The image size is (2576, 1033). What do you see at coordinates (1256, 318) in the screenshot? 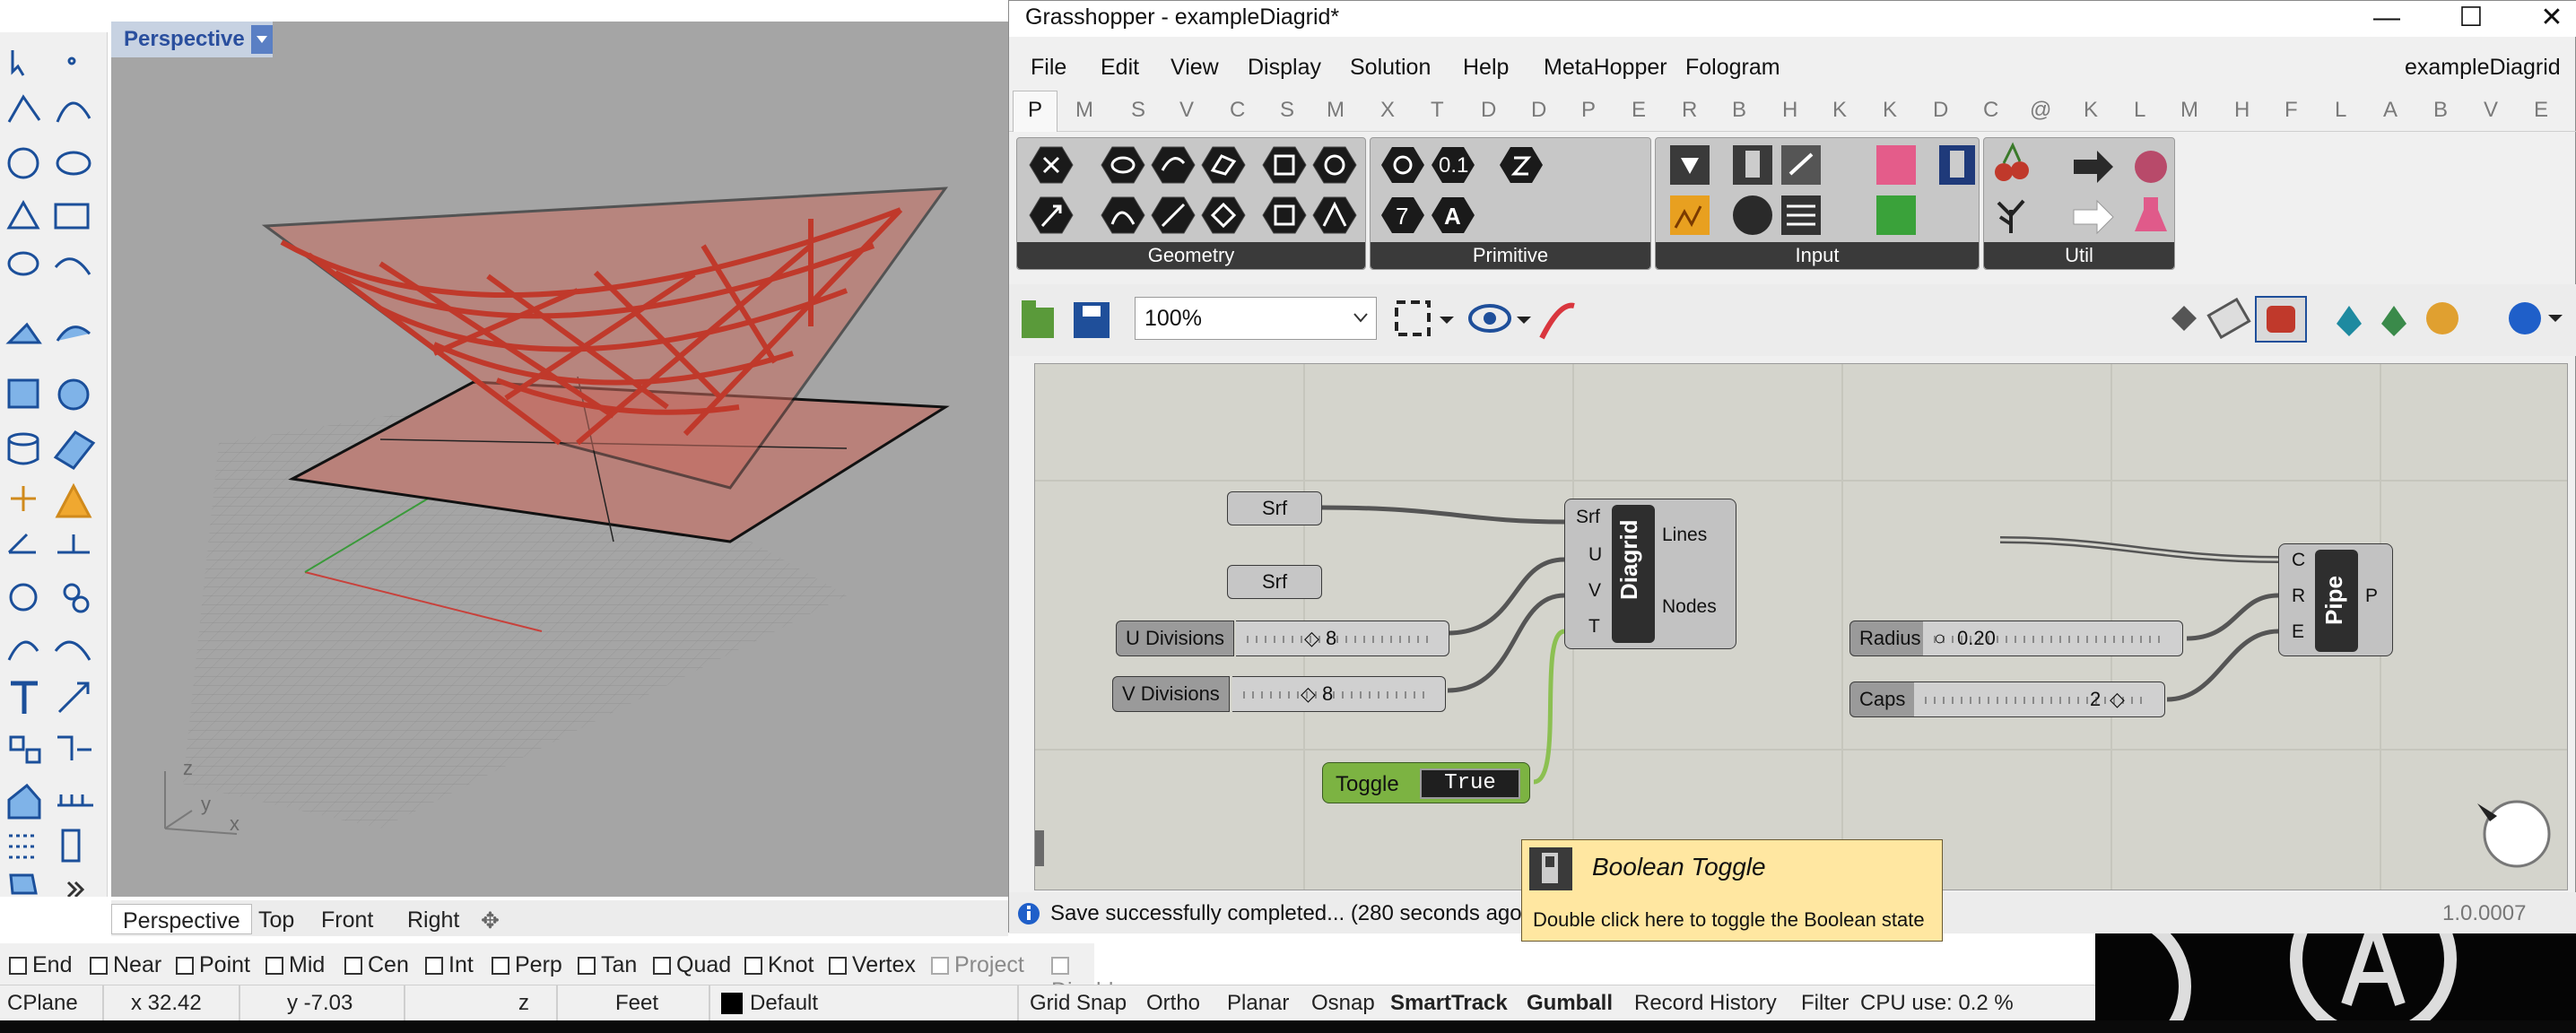
I see `zoom-dropdown: 100%` at bounding box center [1256, 318].